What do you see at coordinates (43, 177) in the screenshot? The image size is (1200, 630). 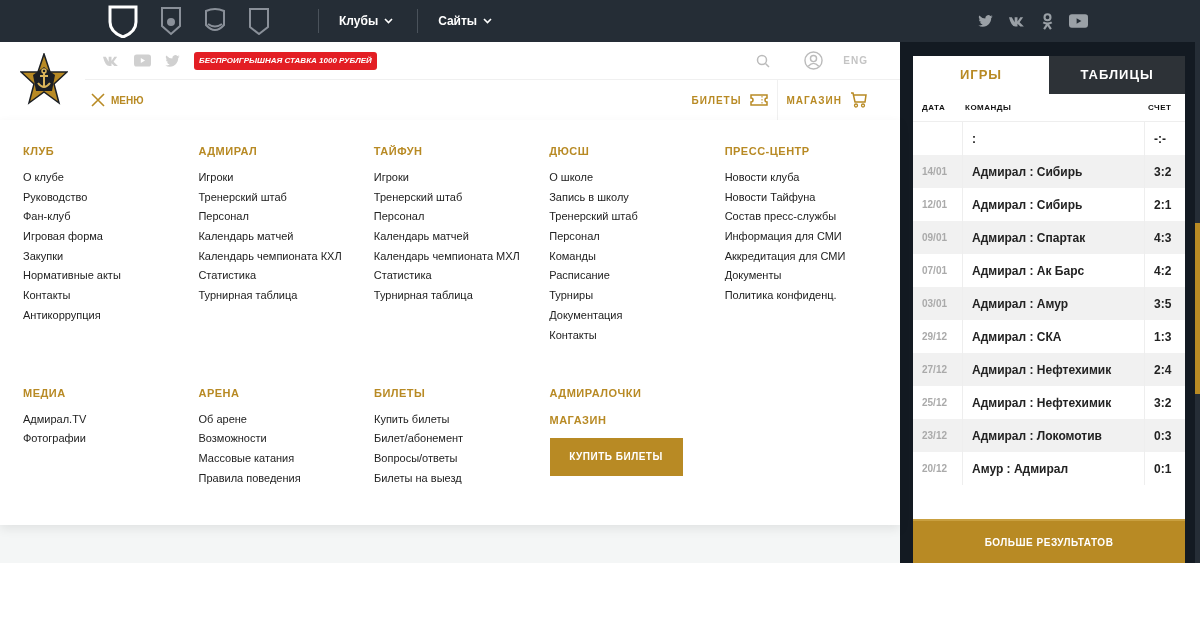 I see `menu-link: О клубе` at bounding box center [43, 177].